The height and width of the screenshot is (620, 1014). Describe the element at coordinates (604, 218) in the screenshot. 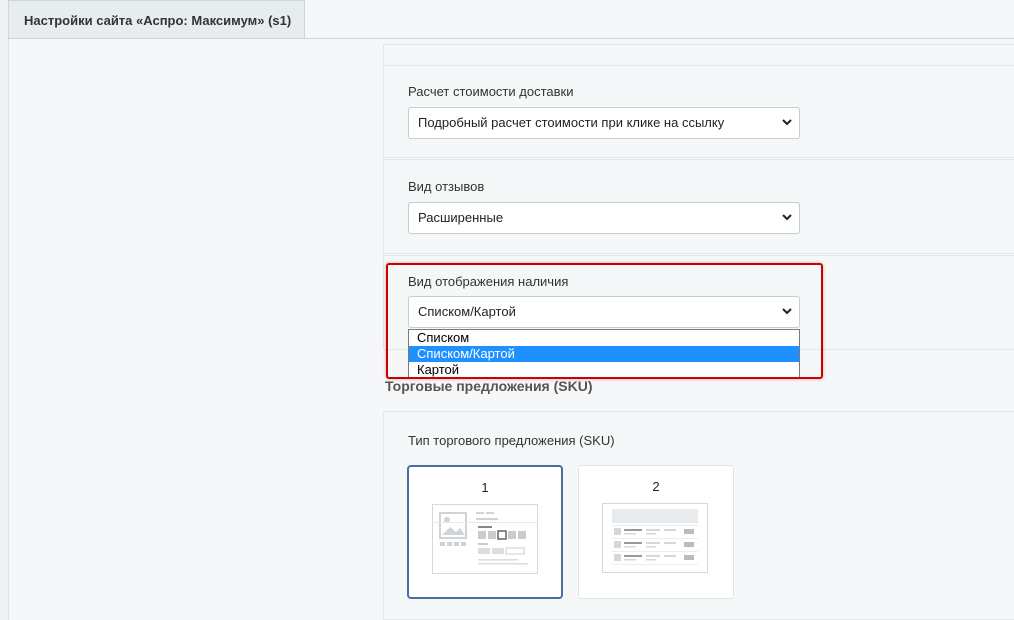

I see `reviews-select: Расширенные` at that location.